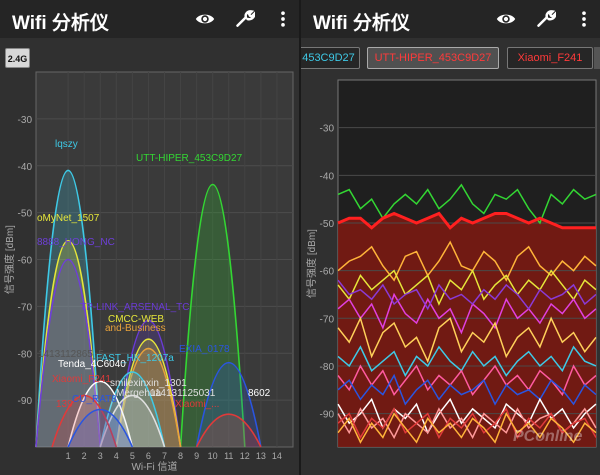  What do you see at coordinates (92, 364) in the screenshot?
I see `network-label: Tenda_4C6040` at bounding box center [92, 364].